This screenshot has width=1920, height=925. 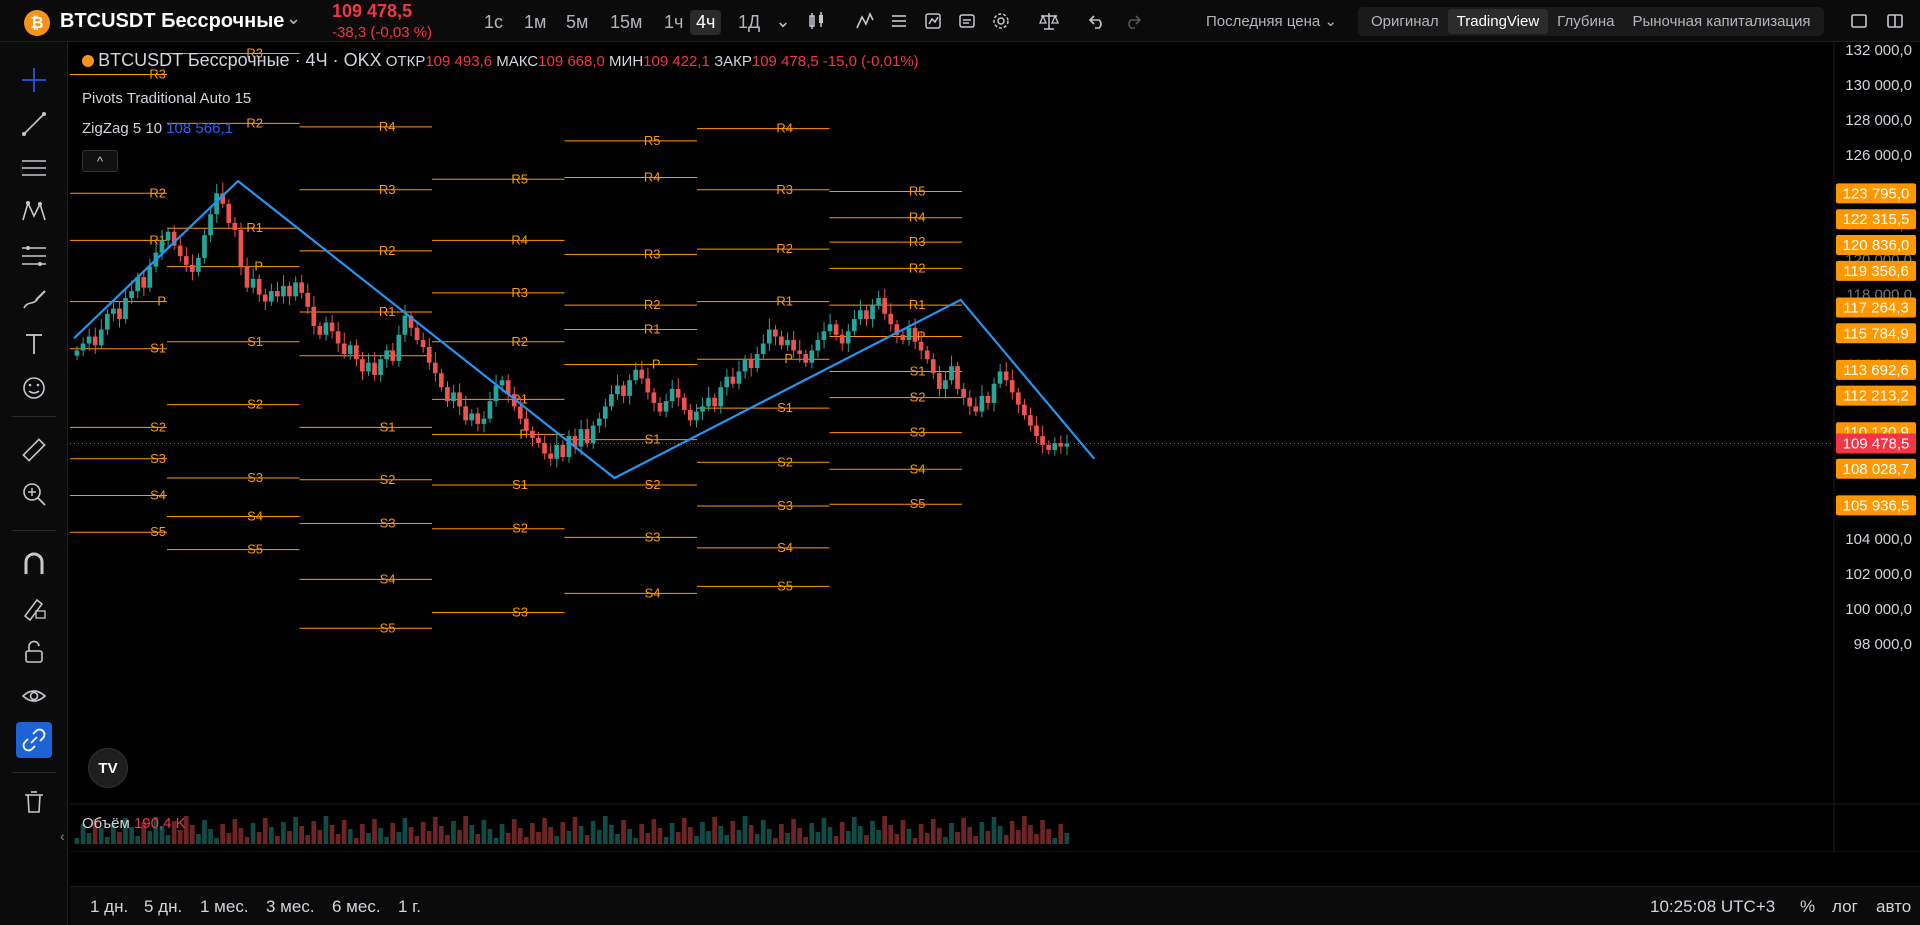 What do you see at coordinates (1807, 907) in the screenshot?
I see `percent-scale-toggle: %` at bounding box center [1807, 907].